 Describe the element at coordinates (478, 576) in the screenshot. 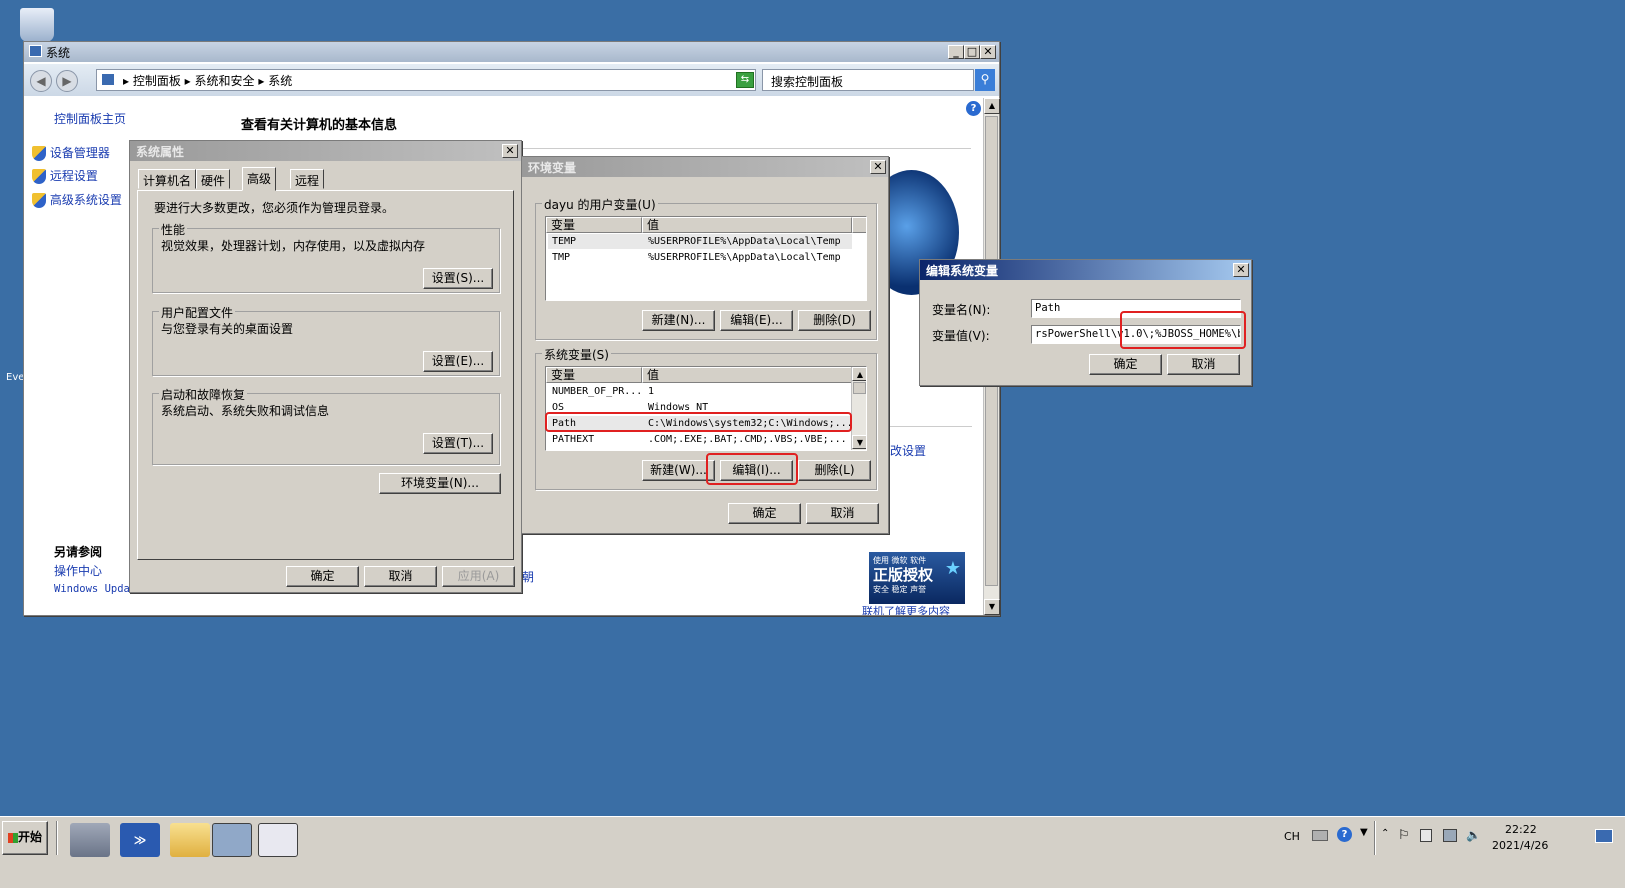

I see `apply-button: 应用(A)` at that location.